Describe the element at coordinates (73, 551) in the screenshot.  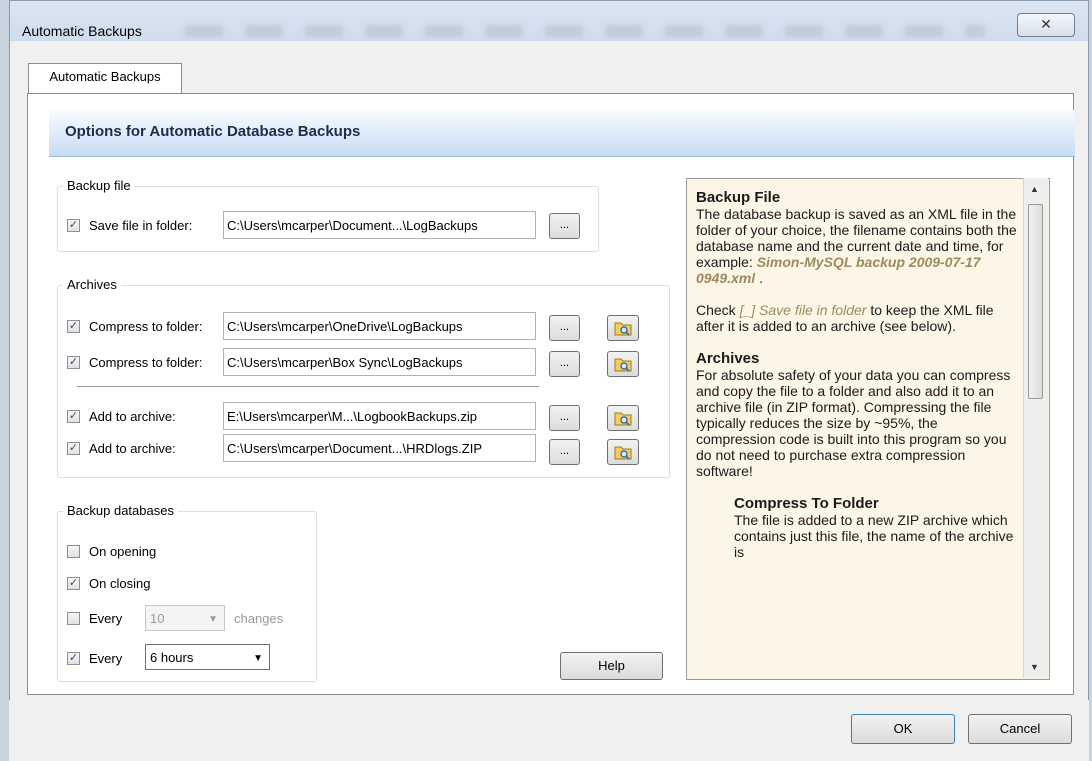
I see `on-opening-checkbox` at that location.